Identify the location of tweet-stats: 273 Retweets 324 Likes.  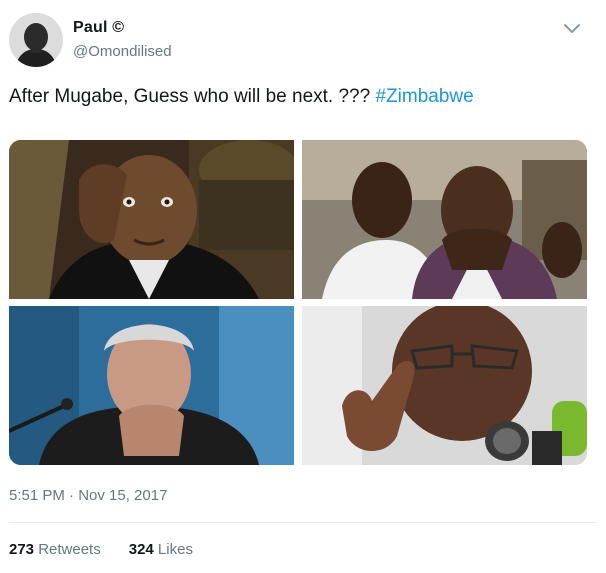
(101, 549).